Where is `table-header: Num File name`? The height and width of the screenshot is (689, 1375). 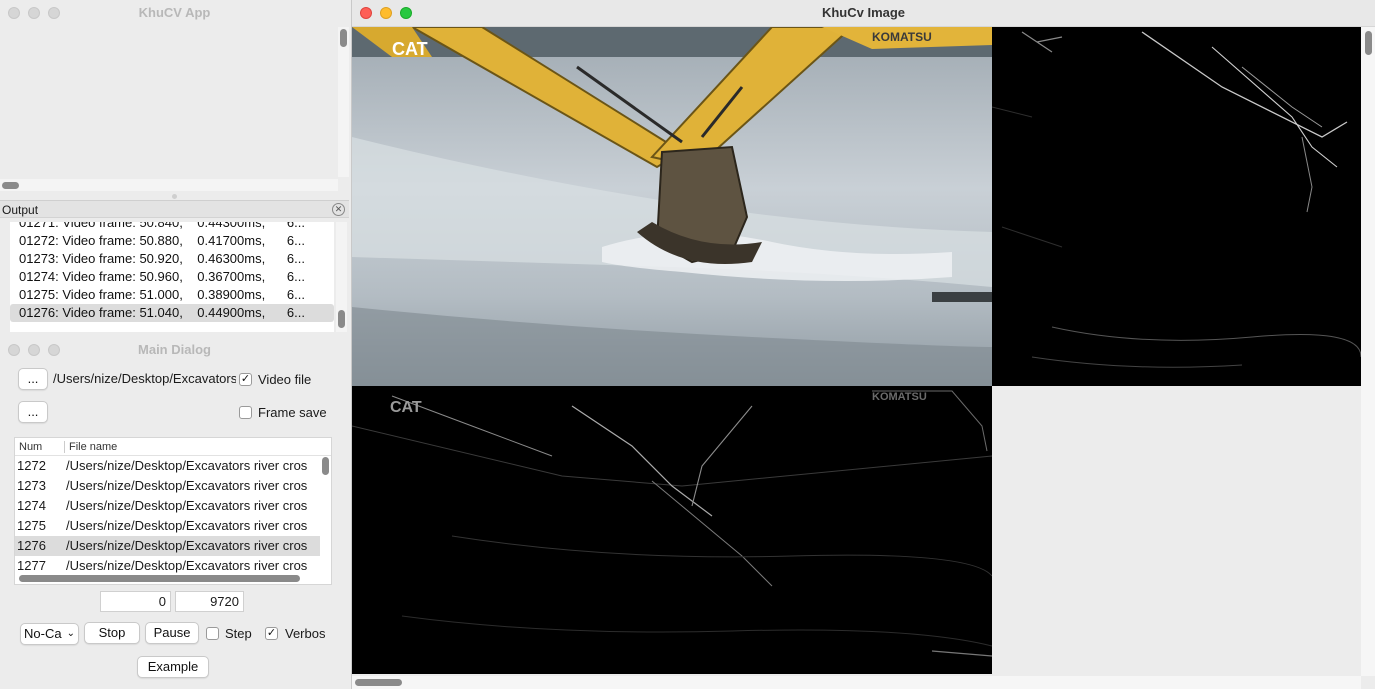 table-header: Num File name is located at coordinates (173, 447).